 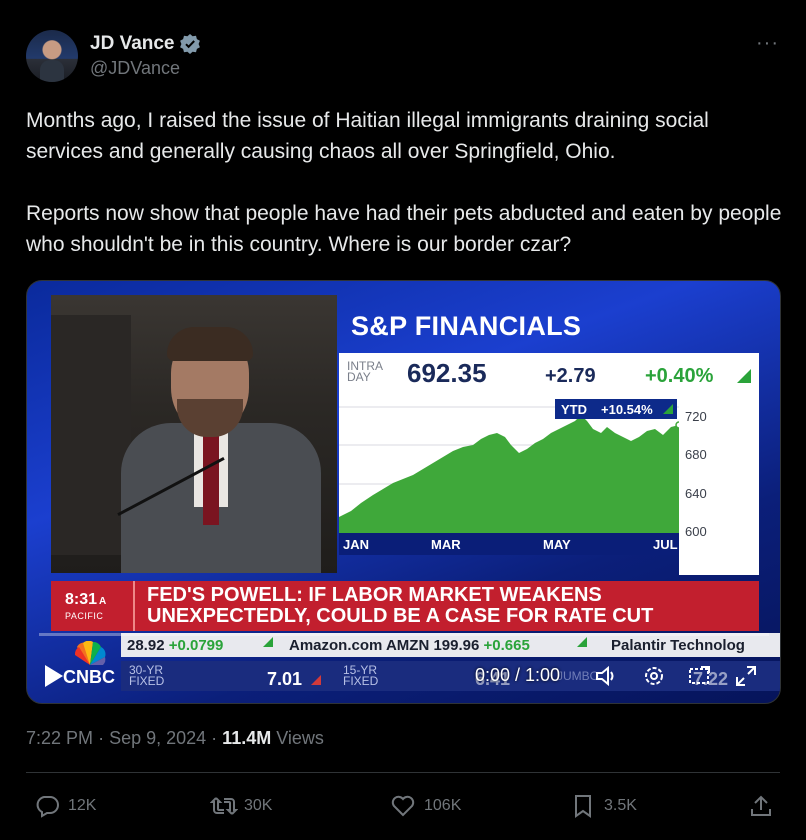 I want to click on settings-gear-icon, so click(x=654, y=676).